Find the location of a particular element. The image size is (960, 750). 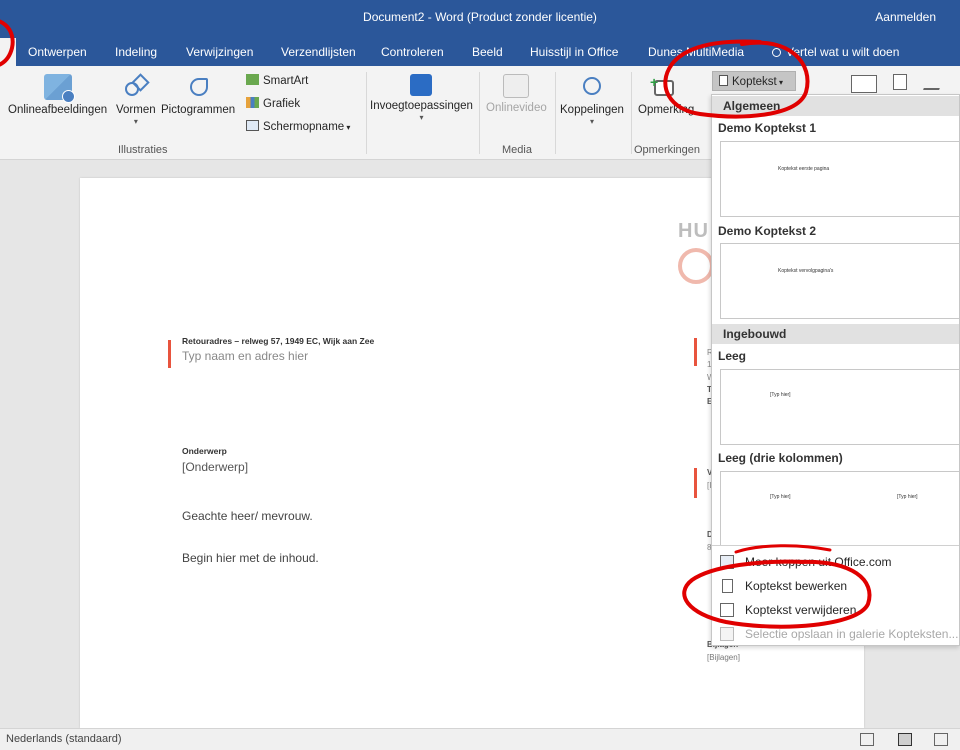

tab-view: Beeld is located at coordinates (487, 52).